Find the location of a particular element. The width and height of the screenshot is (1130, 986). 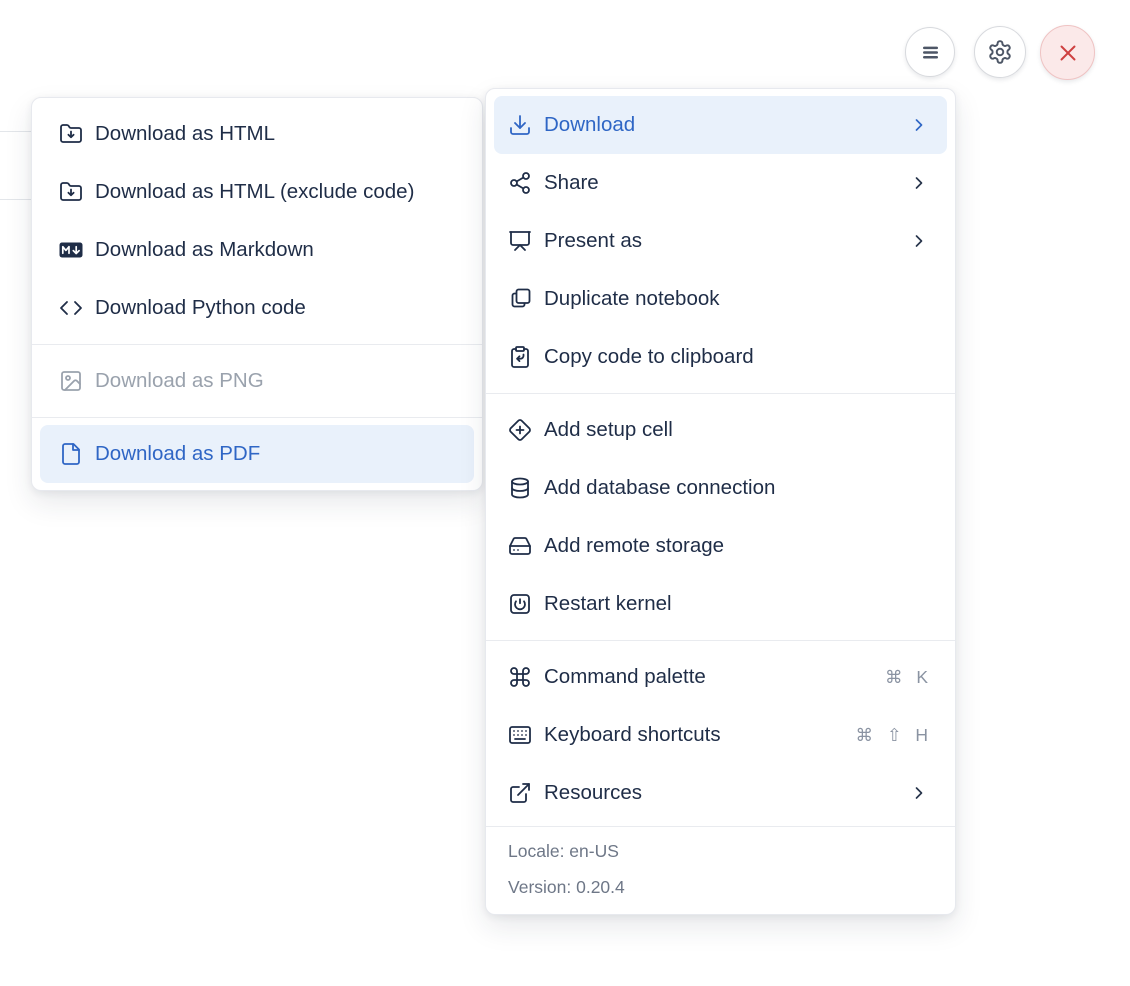

menu-item-download-as-pdf: Download as PDF is located at coordinates (257, 454).